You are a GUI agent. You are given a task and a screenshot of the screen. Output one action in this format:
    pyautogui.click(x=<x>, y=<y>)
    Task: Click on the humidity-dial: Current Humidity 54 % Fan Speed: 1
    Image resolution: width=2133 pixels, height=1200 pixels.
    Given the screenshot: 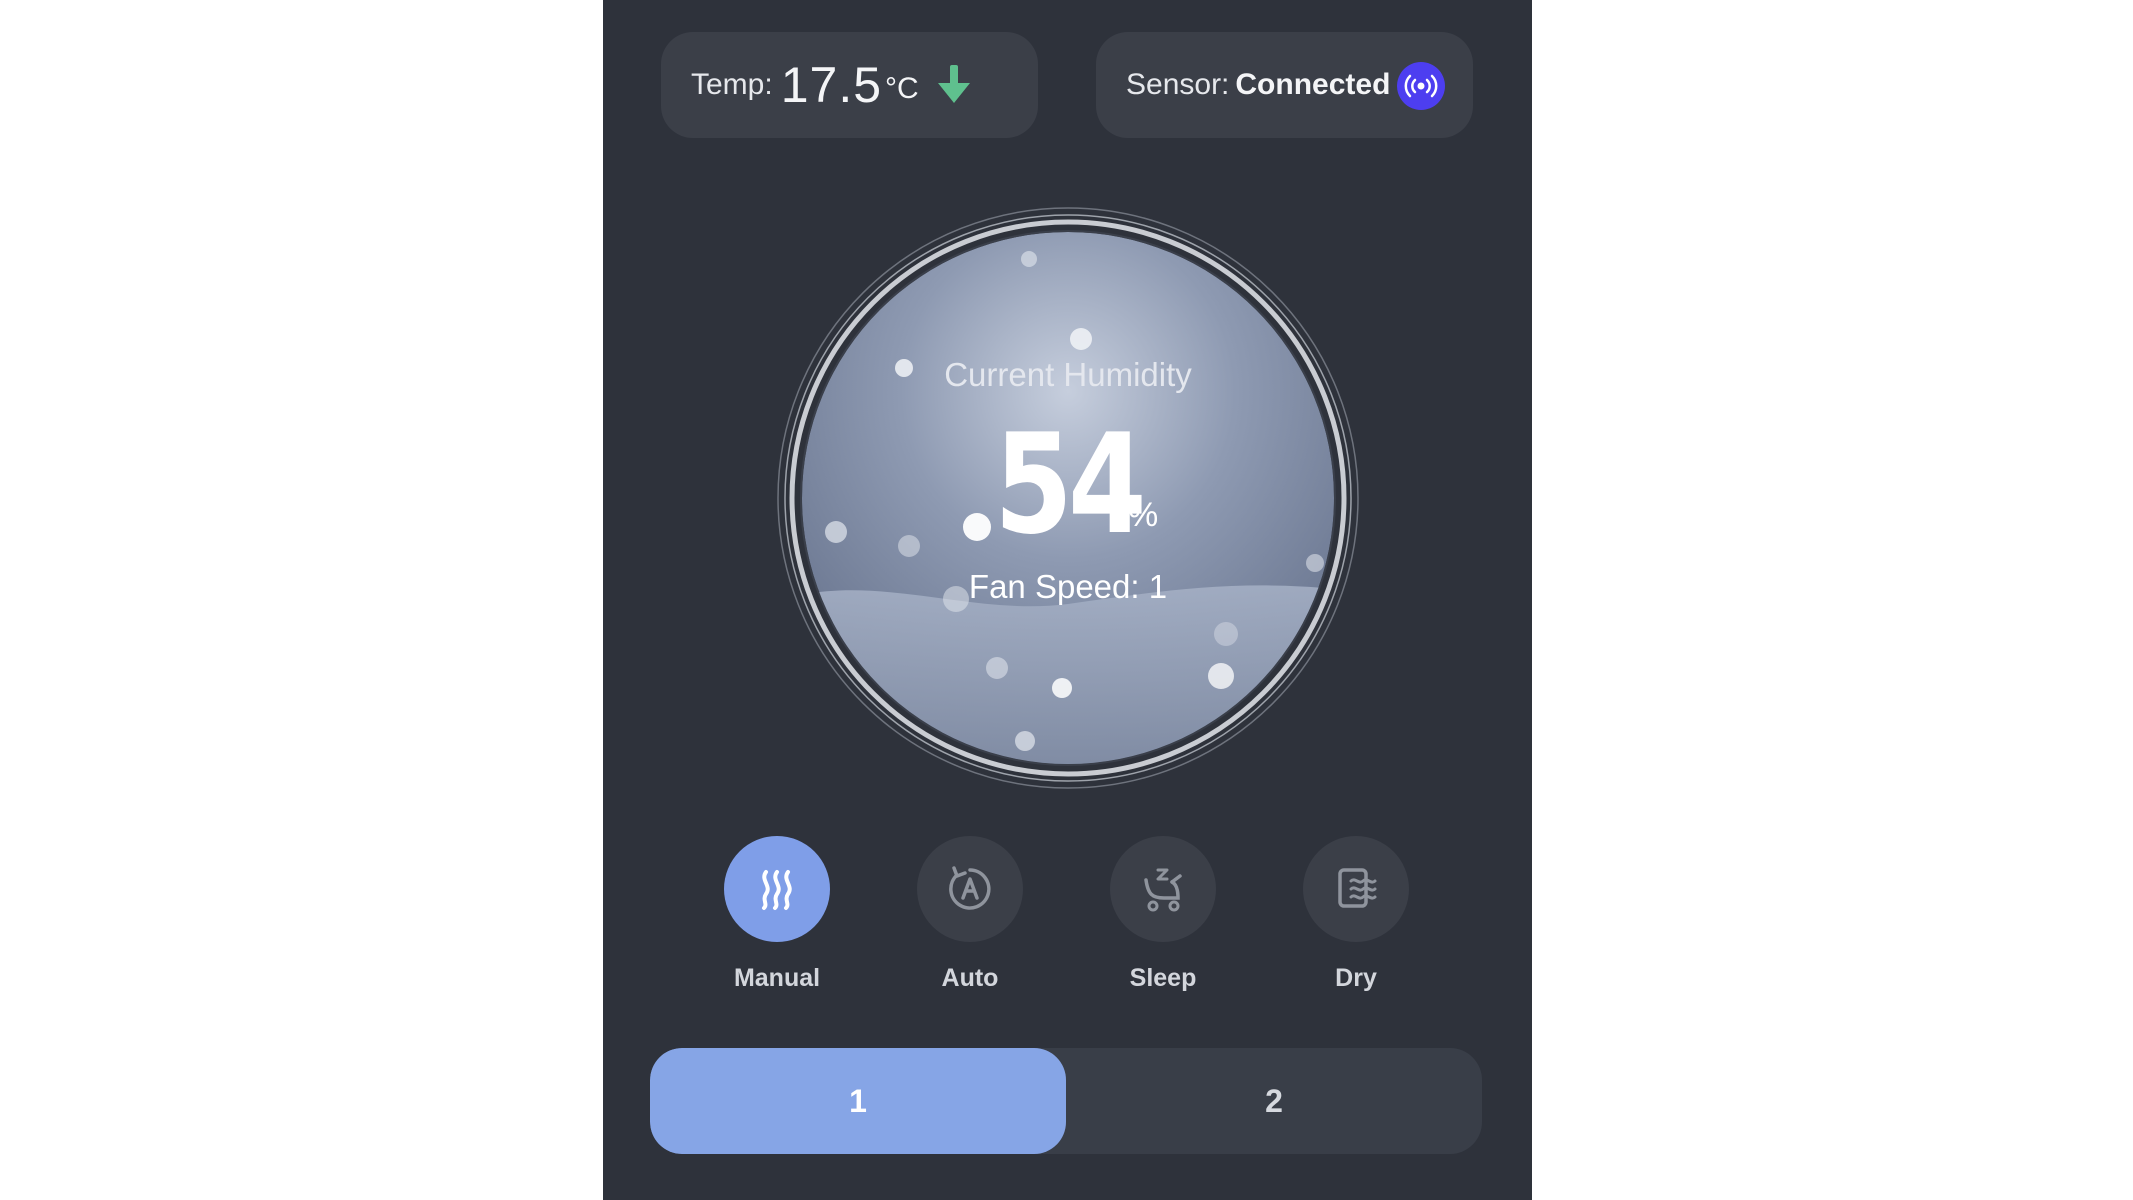 What is the action you would take?
    pyautogui.click(x=1068, y=498)
    